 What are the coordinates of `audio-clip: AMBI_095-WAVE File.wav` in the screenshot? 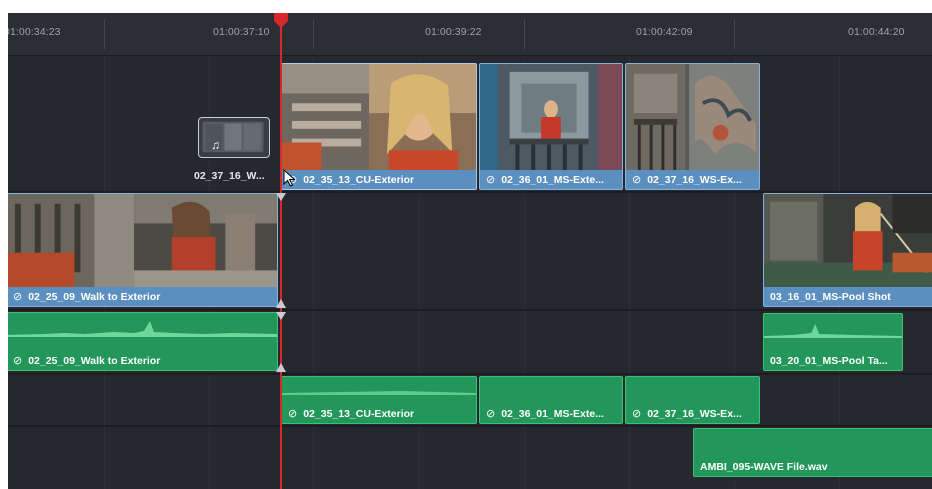 It's located at (812, 452).